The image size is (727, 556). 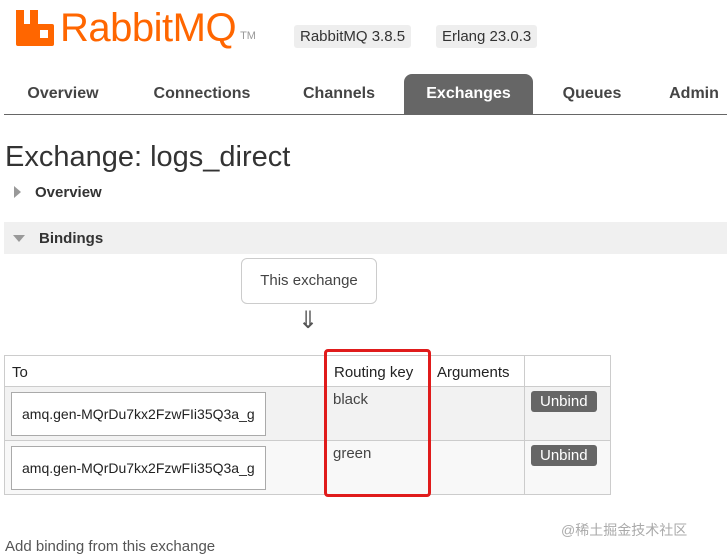 I want to click on collapse-arrow-icon, so click(x=19, y=238).